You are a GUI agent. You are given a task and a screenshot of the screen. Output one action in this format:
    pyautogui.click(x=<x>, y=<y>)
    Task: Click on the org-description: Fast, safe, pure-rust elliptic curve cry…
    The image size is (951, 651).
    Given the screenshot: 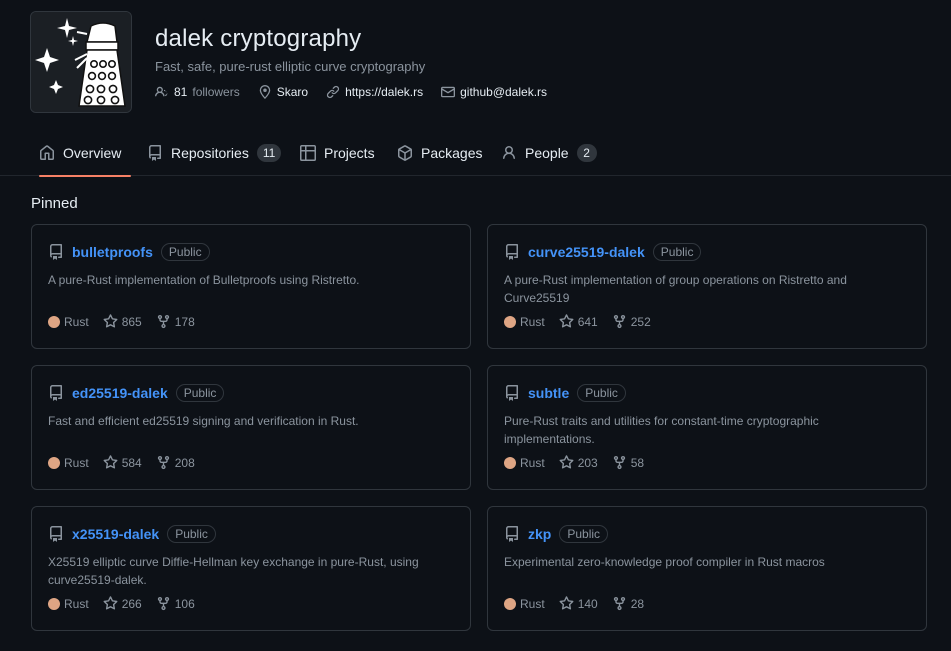 What is the action you would take?
    pyautogui.click(x=290, y=66)
    